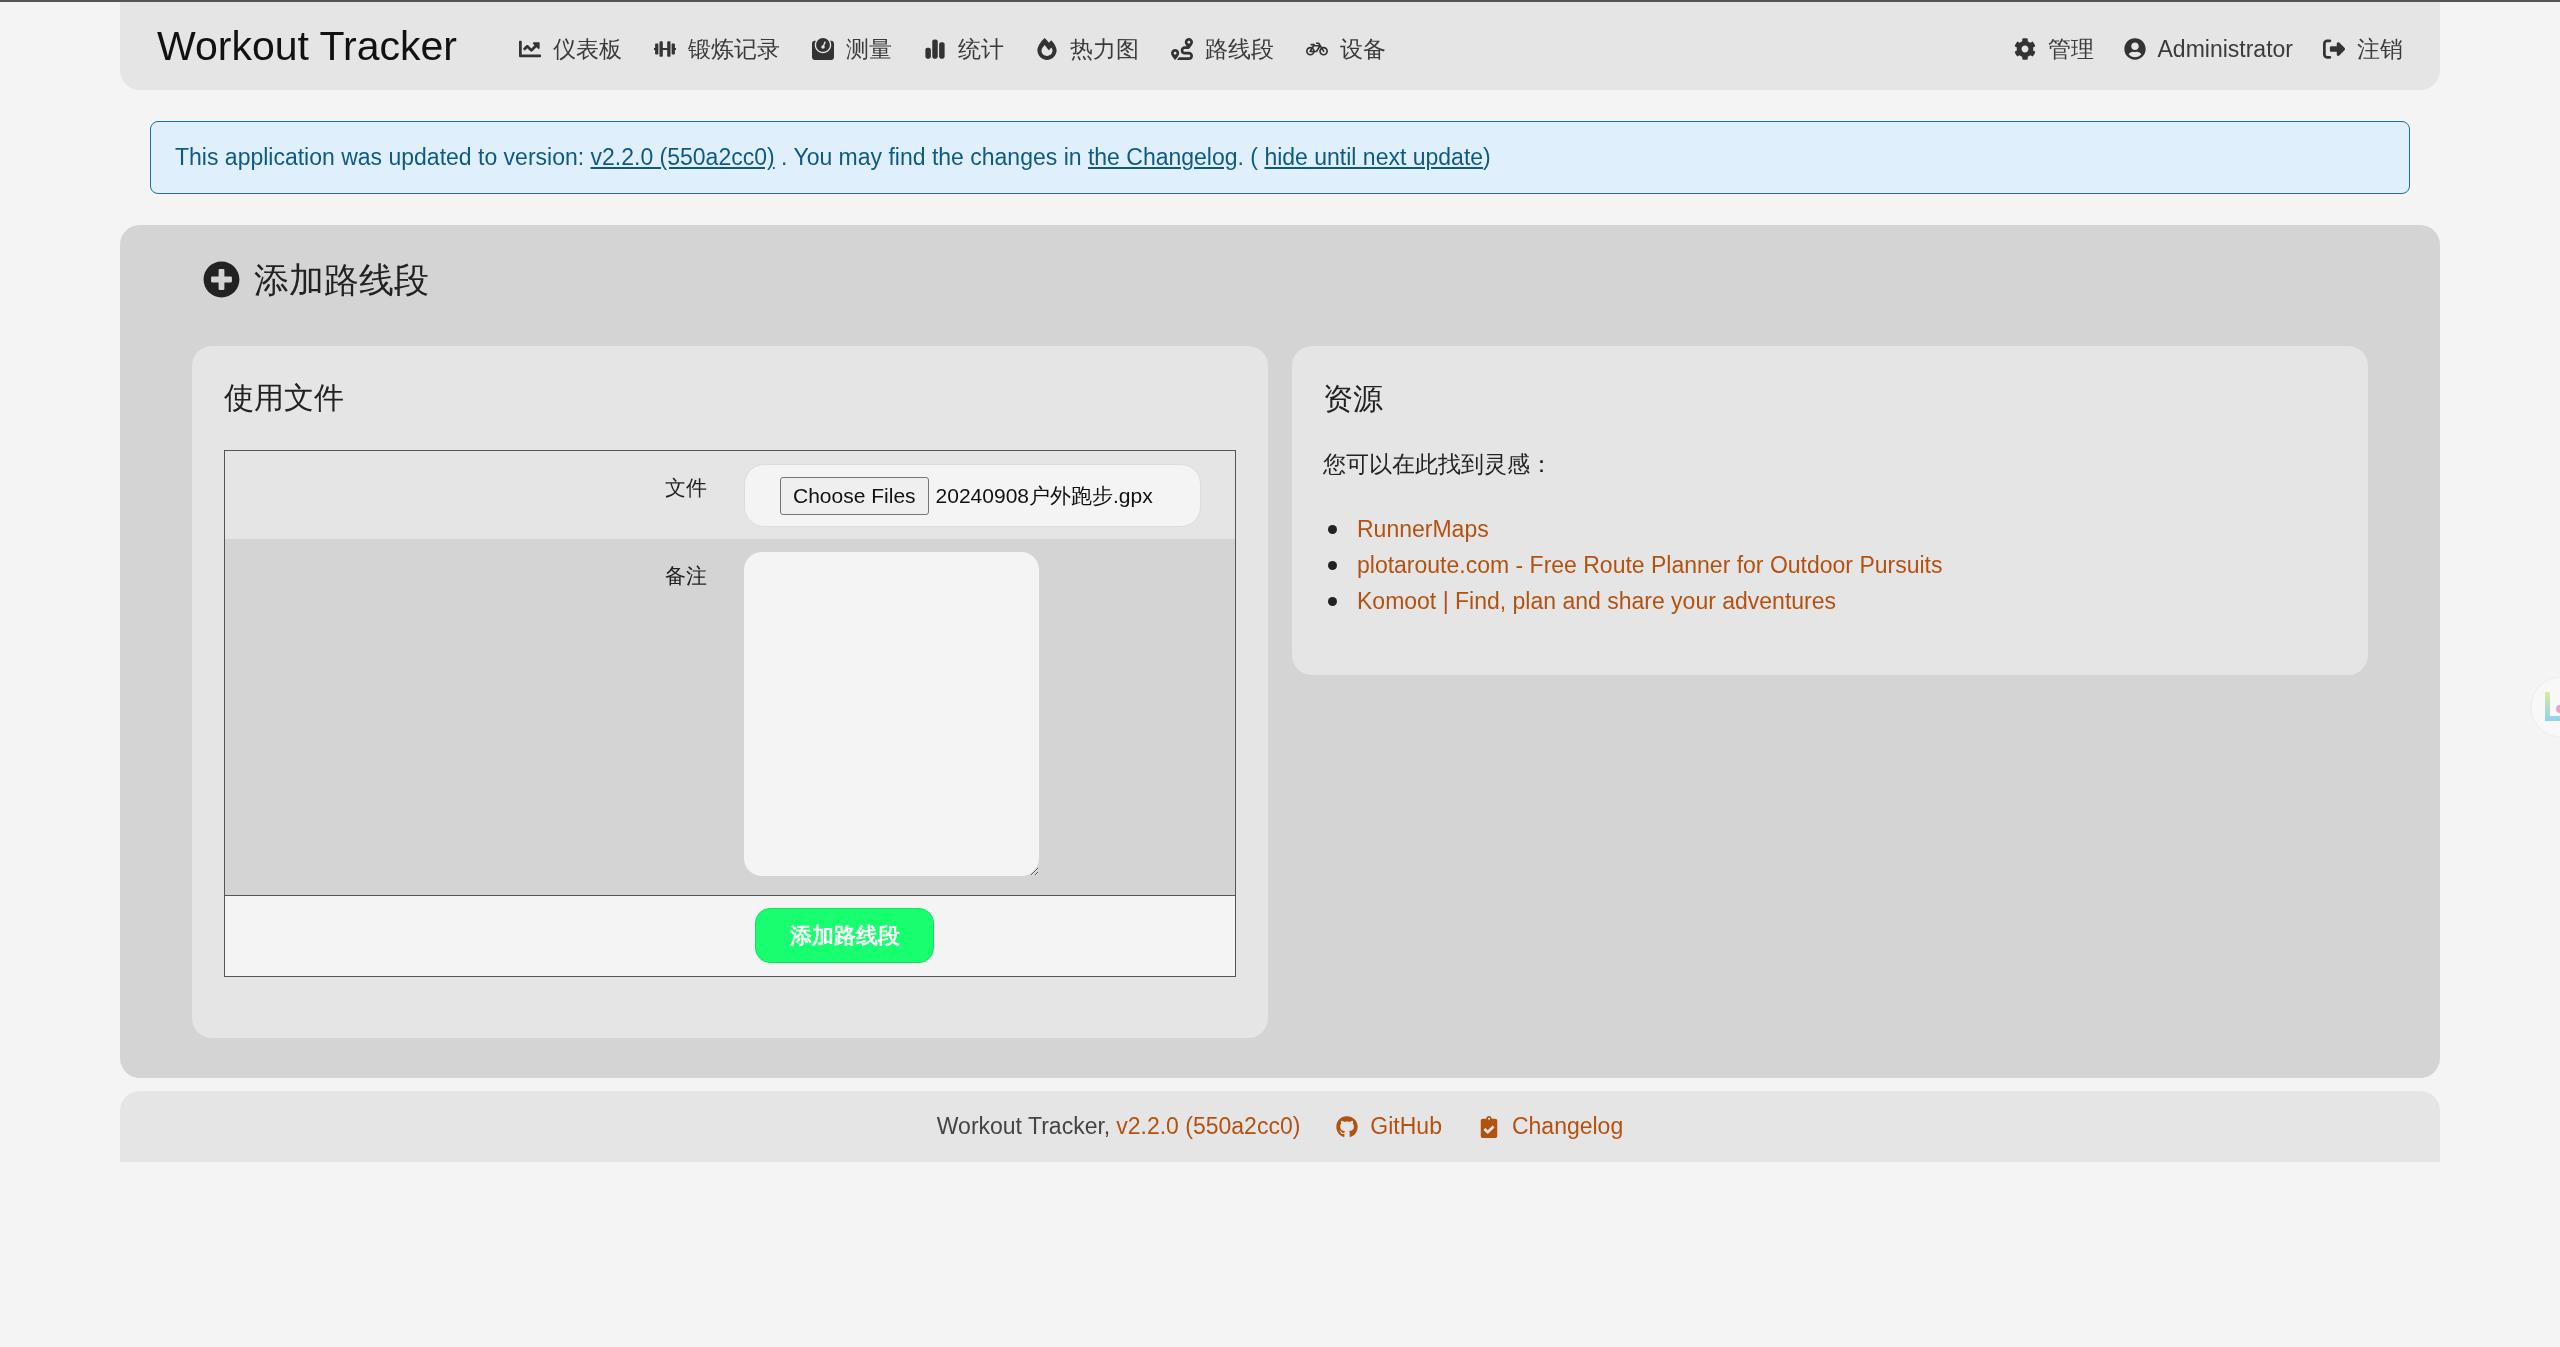  What do you see at coordinates (1087, 49) in the screenshot?
I see `nav-link: 热力图` at bounding box center [1087, 49].